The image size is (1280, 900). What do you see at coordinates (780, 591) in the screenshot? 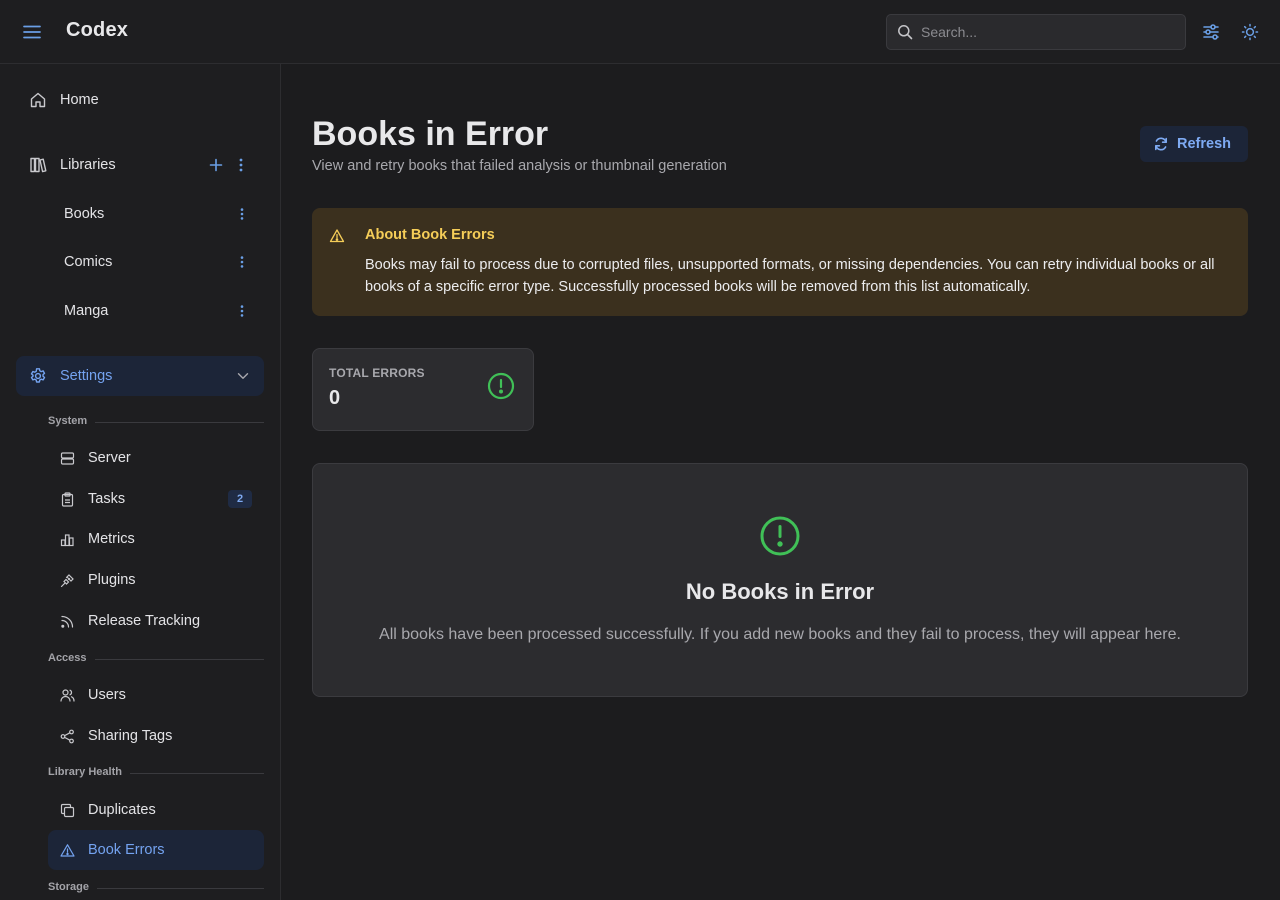
I see `empty-state-title: No Books in Error` at bounding box center [780, 591].